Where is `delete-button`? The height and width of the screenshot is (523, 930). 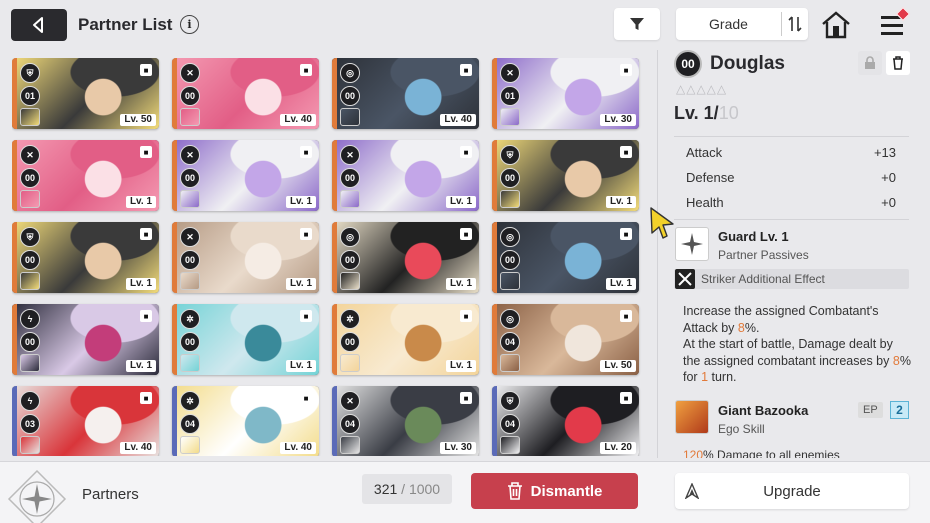
delete-button is located at coordinates (898, 63).